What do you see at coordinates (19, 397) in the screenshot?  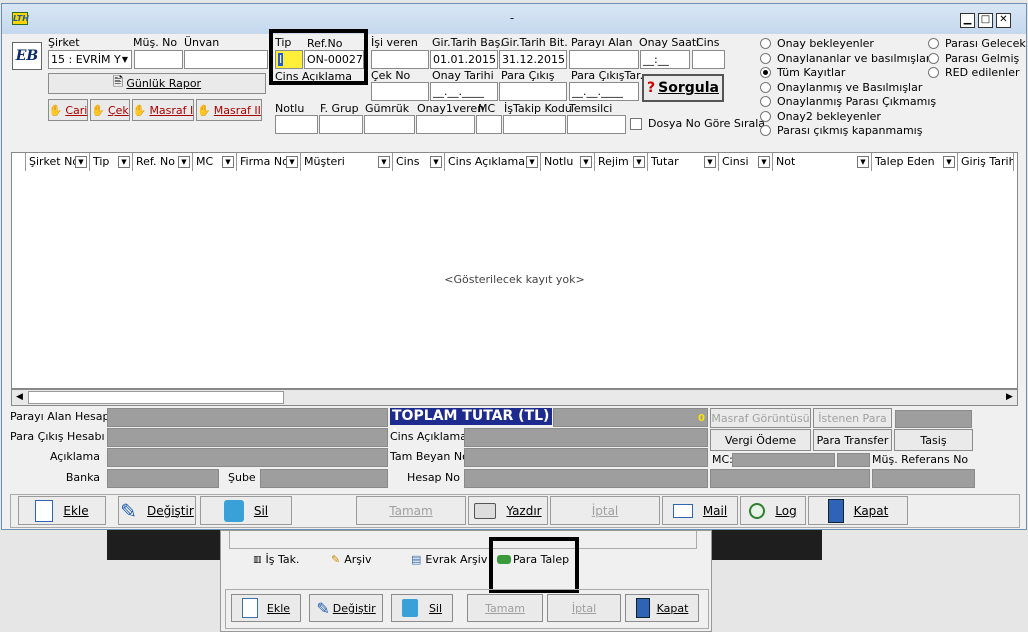 I see `scroll-left-icon: ◀` at bounding box center [19, 397].